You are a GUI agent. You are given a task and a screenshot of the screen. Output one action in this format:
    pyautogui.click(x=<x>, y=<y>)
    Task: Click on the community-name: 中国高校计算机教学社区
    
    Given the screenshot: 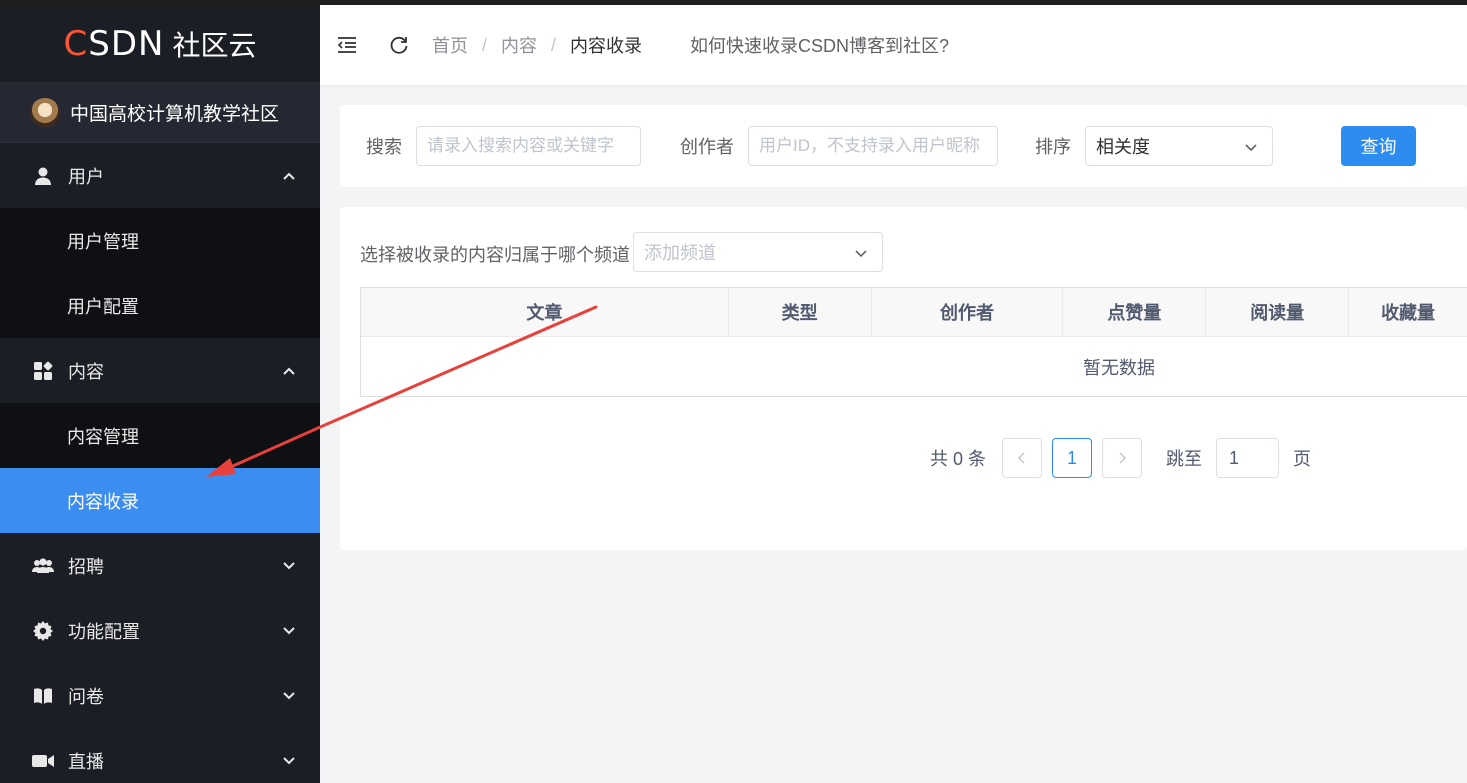 What is the action you would take?
    pyautogui.click(x=175, y=114)
    